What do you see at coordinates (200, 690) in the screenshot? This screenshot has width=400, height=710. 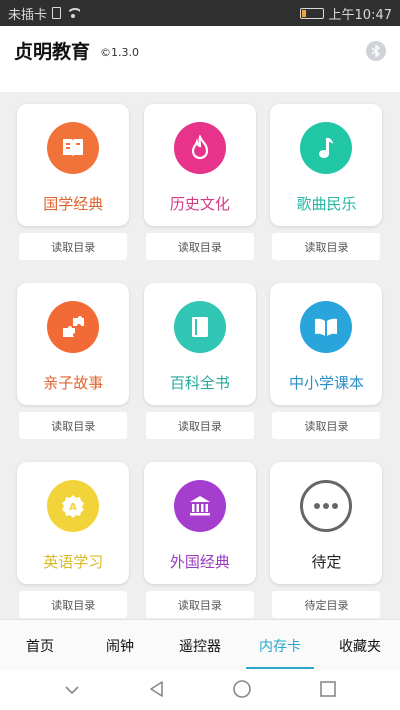 I see `system-nav-bar` at bounding box center [200, 690].